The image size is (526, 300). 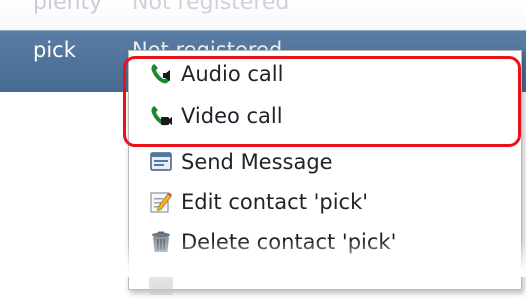 I want to click on menu-item-label: Audio call, so click(x=232, y=74).